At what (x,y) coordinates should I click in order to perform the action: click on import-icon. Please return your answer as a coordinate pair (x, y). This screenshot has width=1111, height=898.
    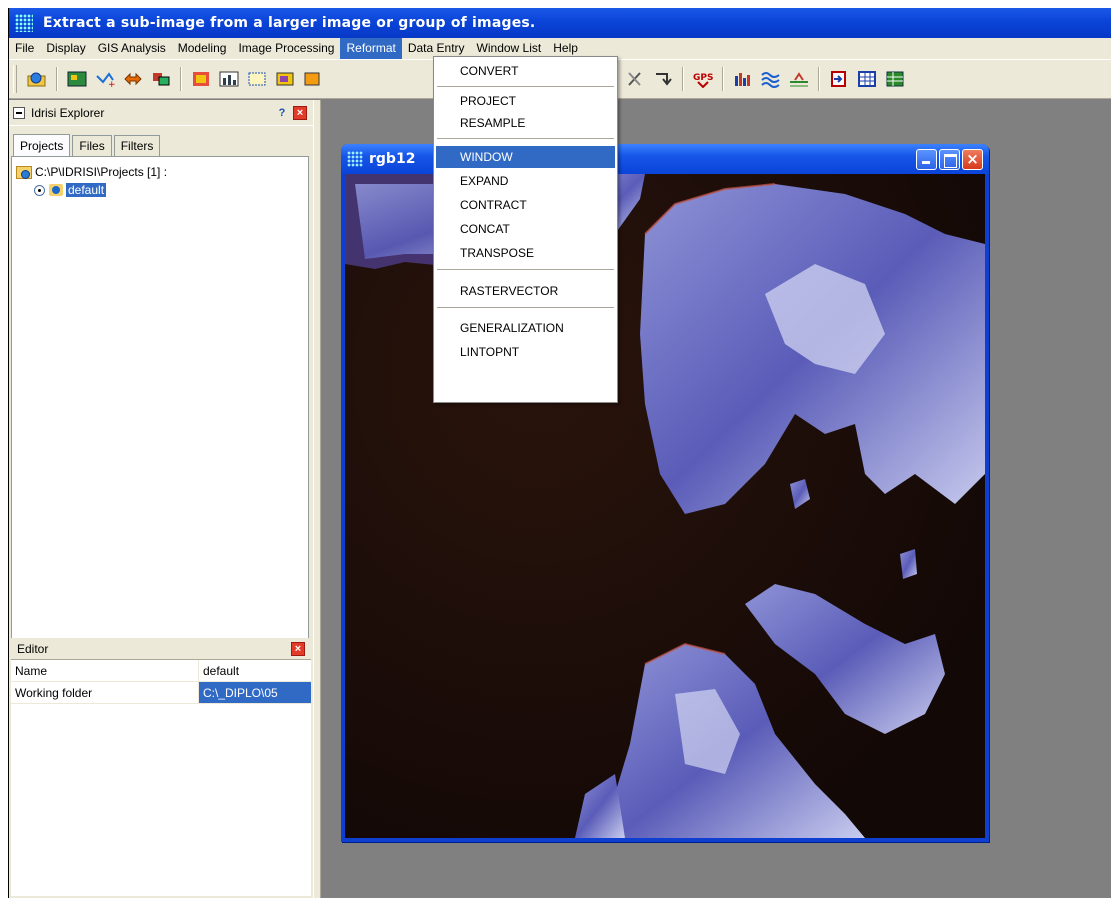
    Looking at the image, I should click on (839, 79).